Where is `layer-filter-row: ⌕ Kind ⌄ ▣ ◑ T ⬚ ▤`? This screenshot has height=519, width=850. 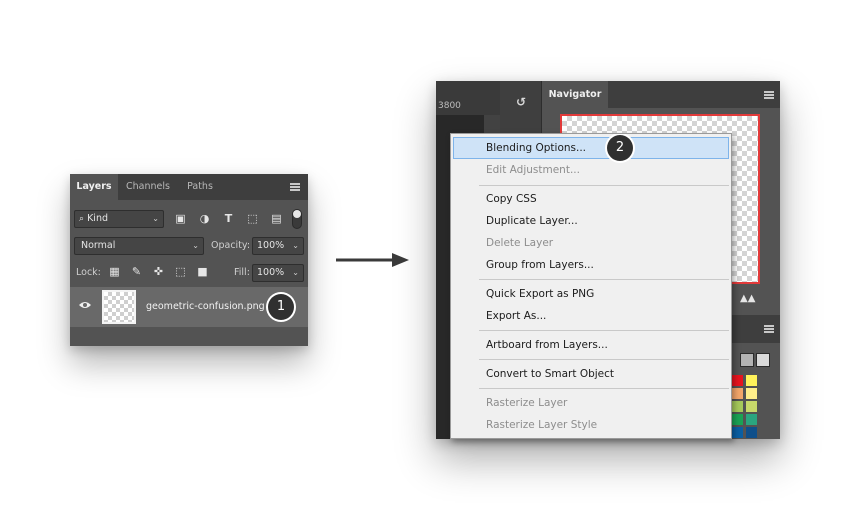 layer-filter-row: ⌕ Kind ⌄ ▣ ◑ T ⬚ ▤ is located at coordinates (189, 219).